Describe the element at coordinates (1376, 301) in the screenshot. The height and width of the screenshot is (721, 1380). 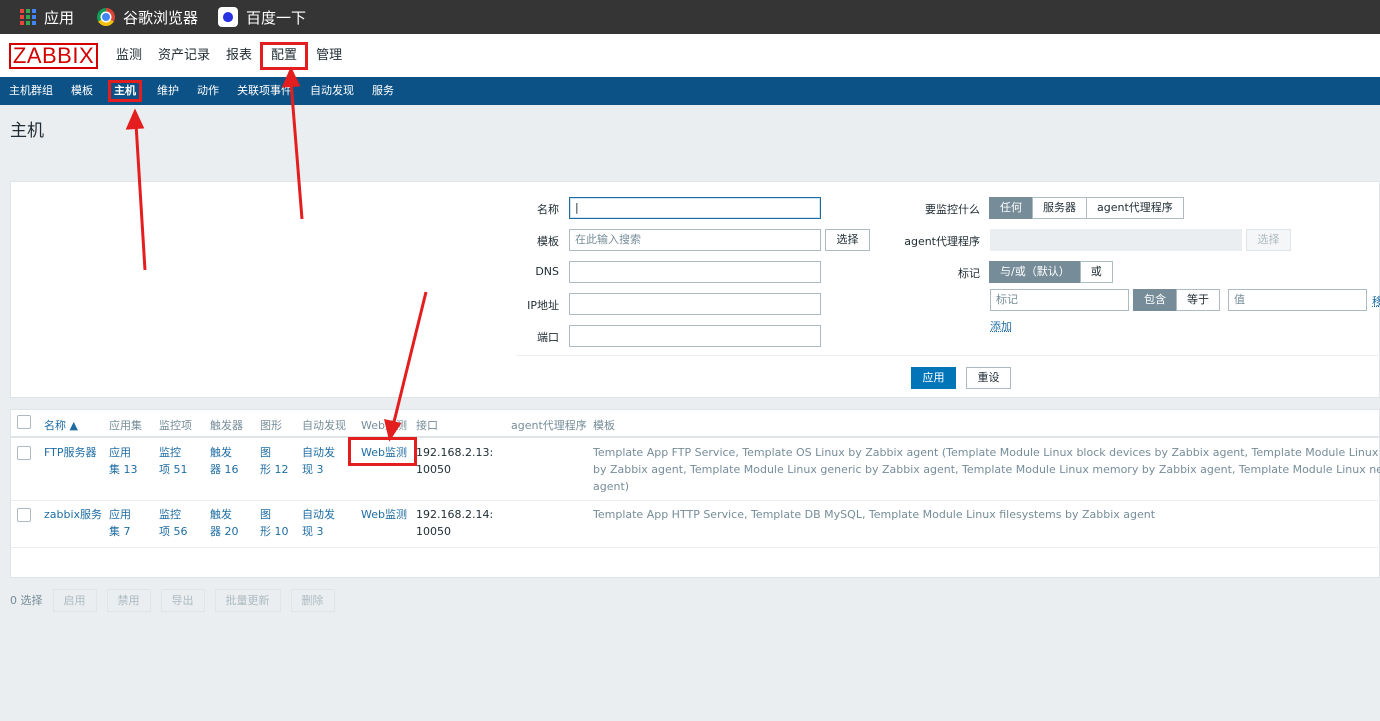
I see `tag-remove-link: 移` at that location.